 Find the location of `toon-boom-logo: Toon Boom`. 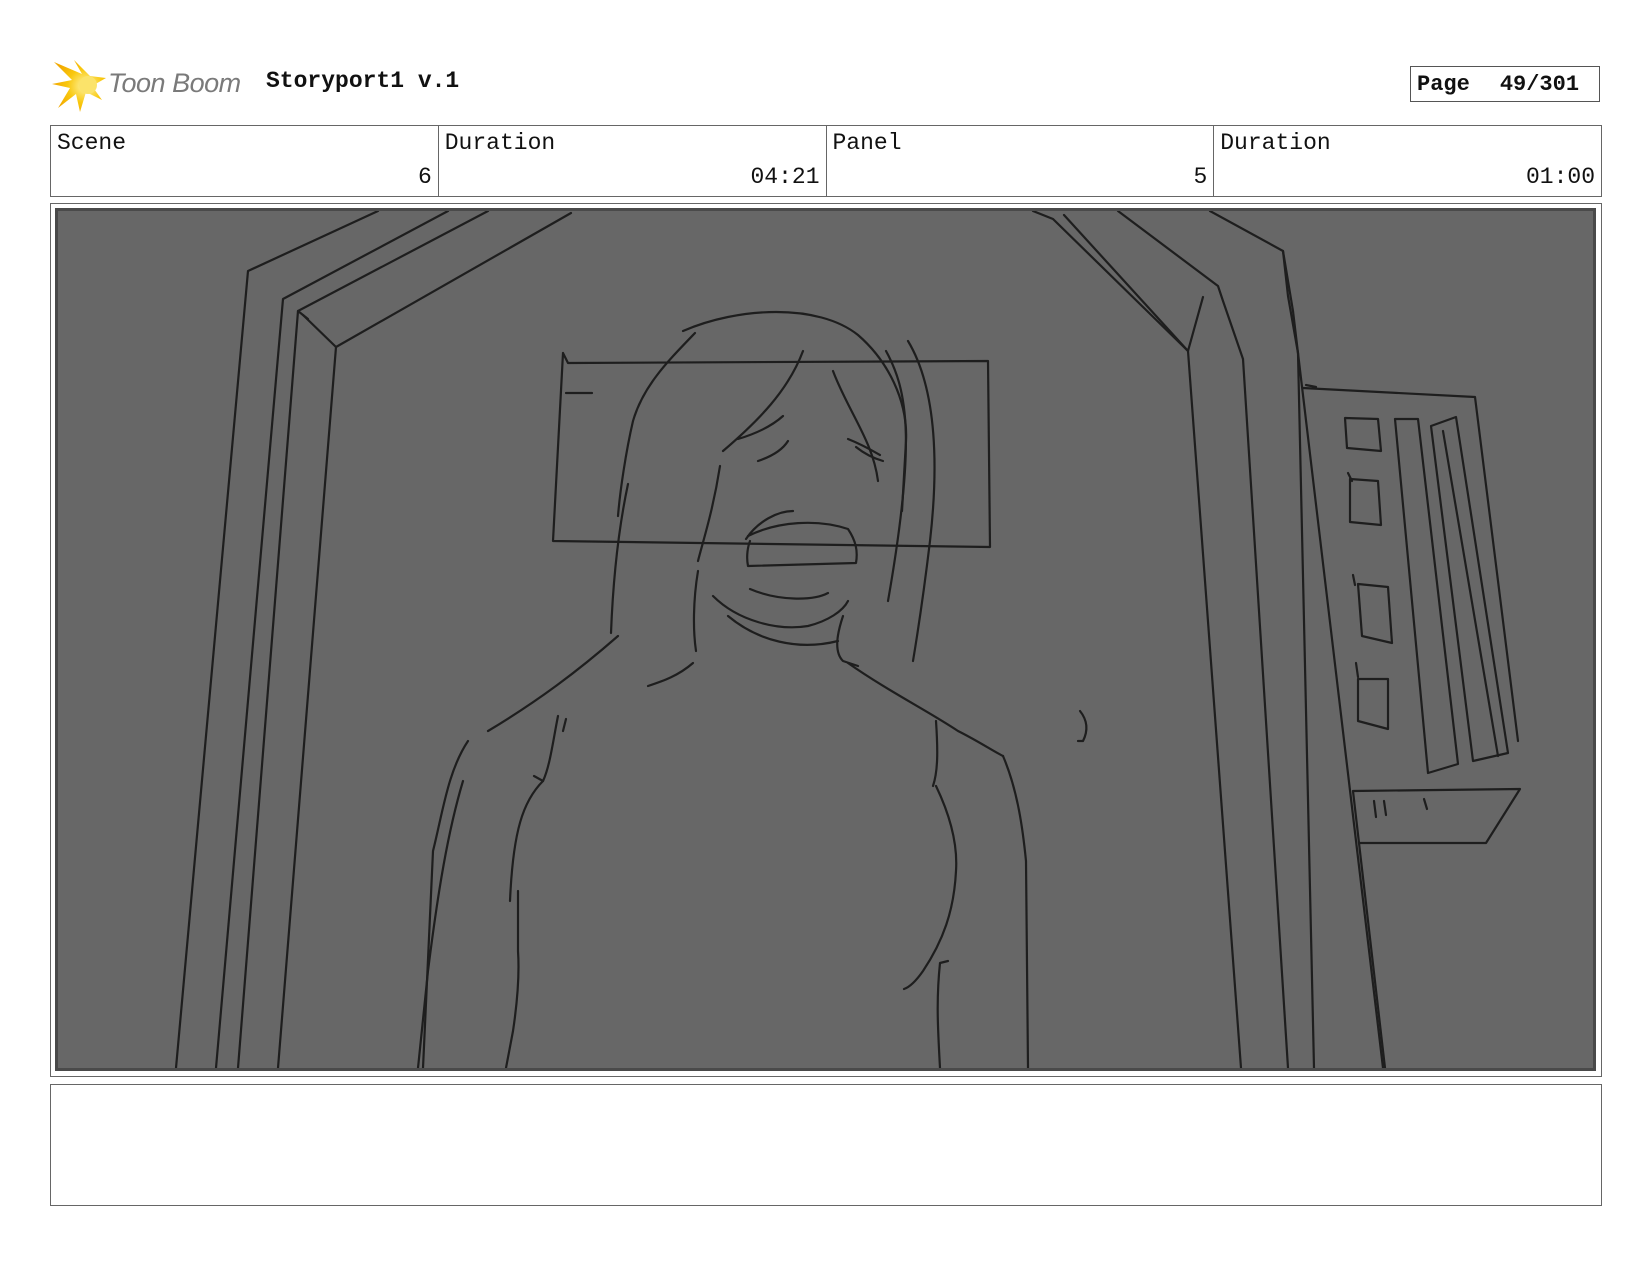

toon-boom-logo: Toon Boom is located at coordinates (152, 86).